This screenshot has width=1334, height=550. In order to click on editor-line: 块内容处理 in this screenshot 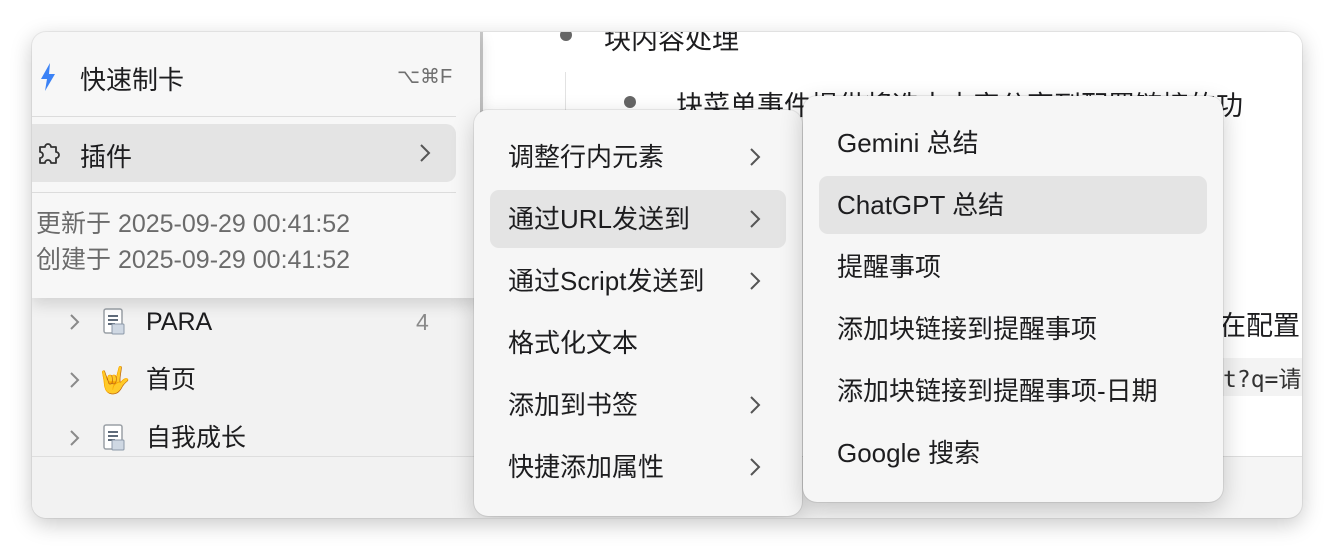, I will do `click(671, 44)`.